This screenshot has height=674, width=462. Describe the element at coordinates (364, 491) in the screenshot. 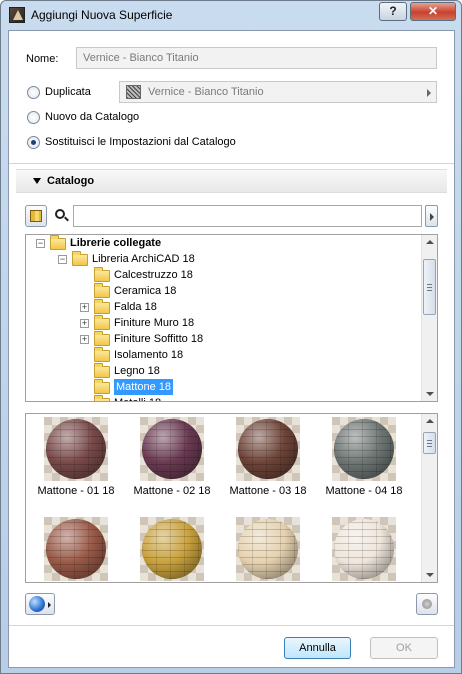

I see `material-label: Mattone - 04 18` at that location.